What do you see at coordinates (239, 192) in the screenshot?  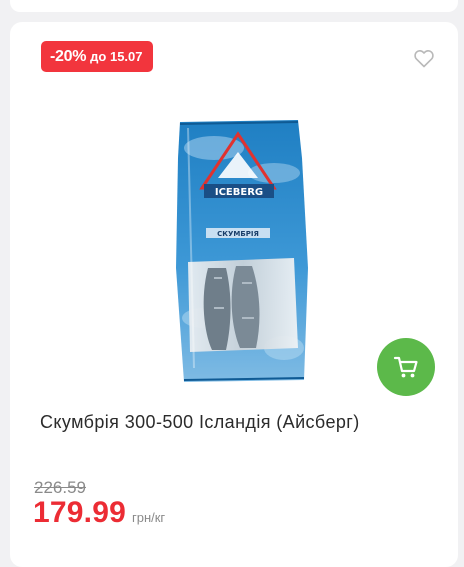 I see `package-brand-text: ICEBERG` at bounding box center [239, 192].